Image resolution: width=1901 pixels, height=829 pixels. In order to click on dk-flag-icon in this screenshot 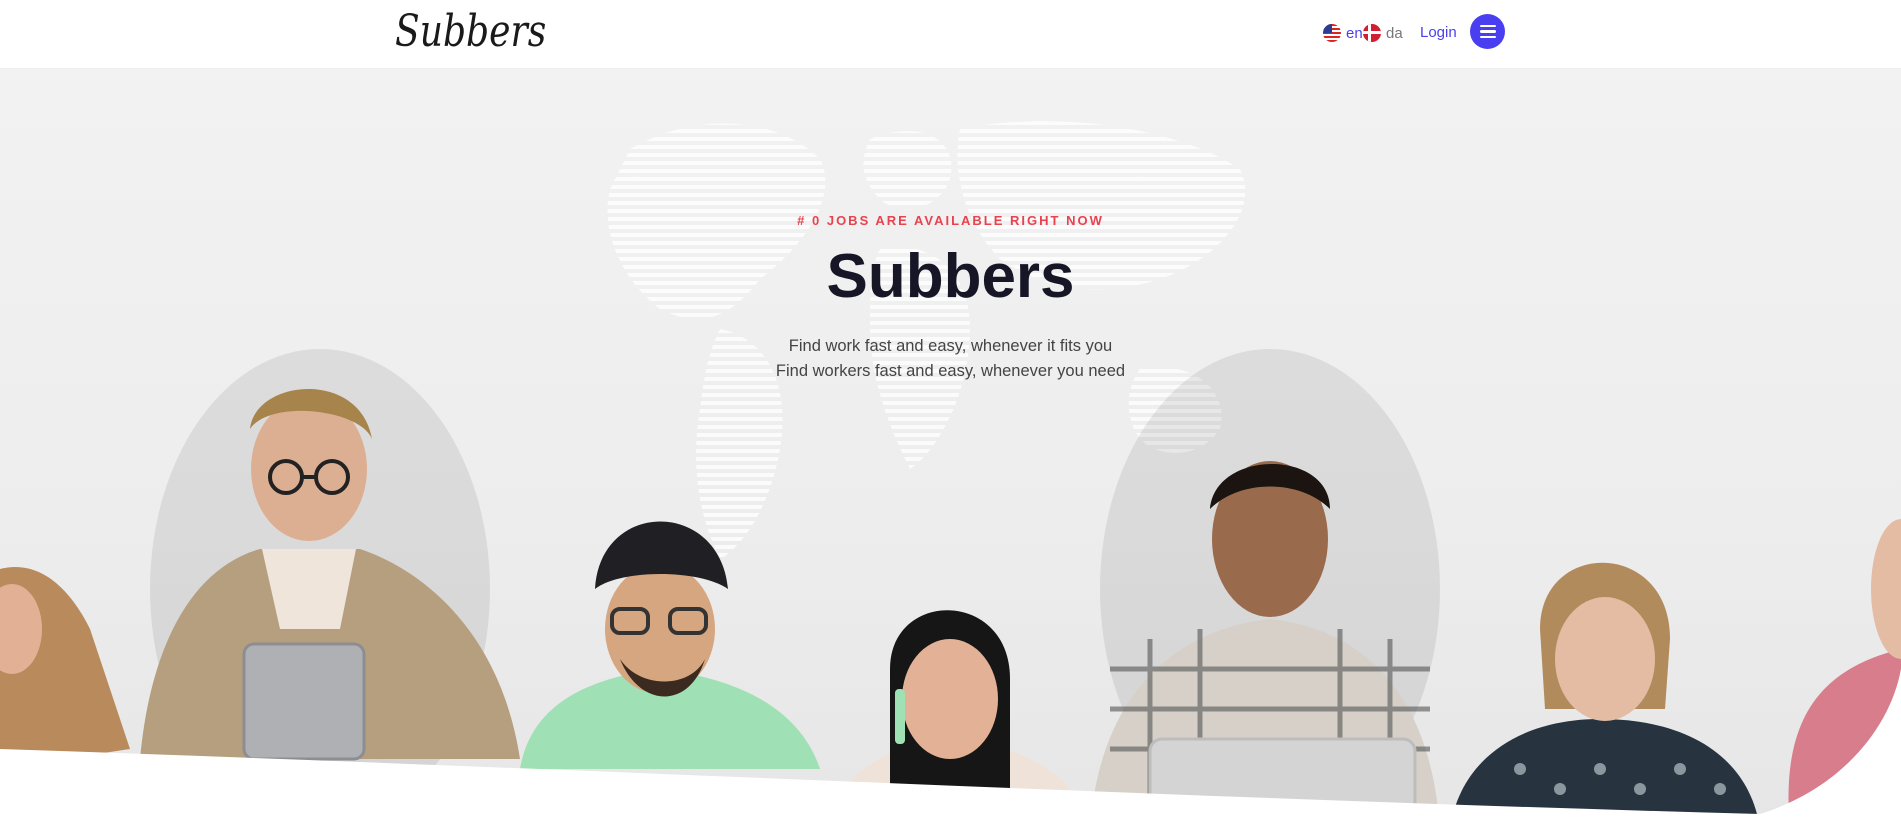, I will do `click(1372, 33)`.